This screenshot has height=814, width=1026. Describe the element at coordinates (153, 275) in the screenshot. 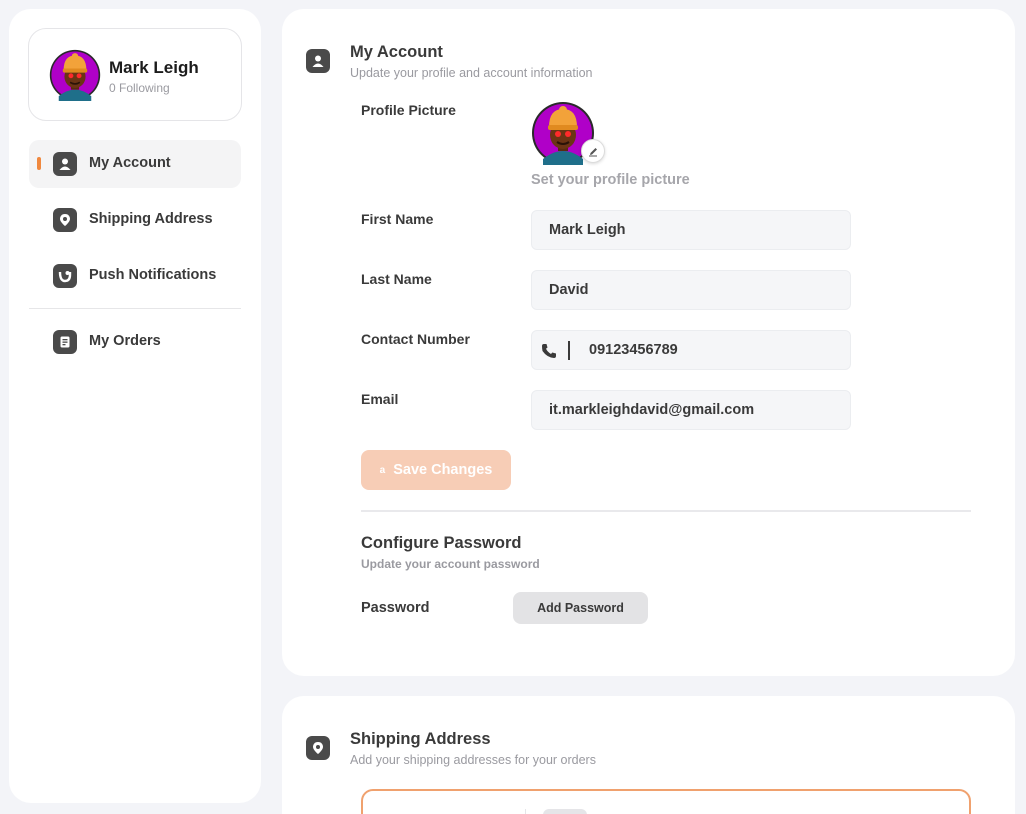

I see `sidebar-item-label: Push Notifications` at that location.